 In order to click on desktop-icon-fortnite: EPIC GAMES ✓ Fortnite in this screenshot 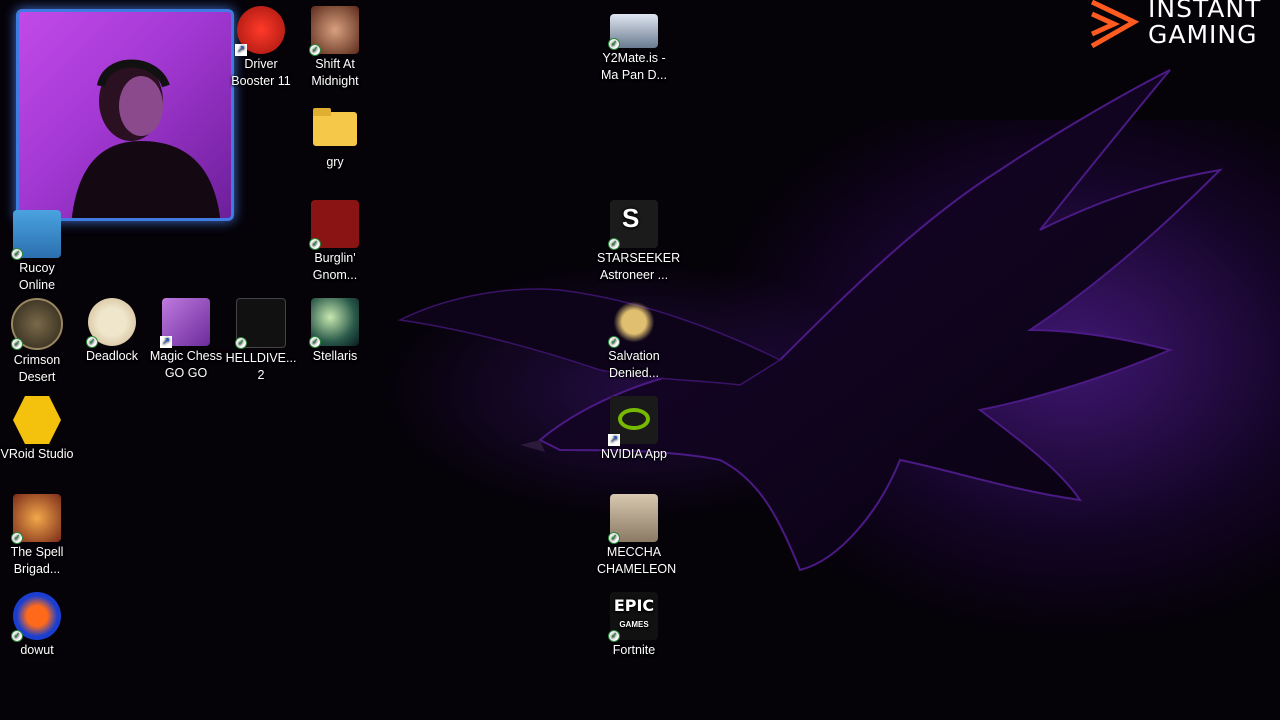, I will do `click(634, 625)`.